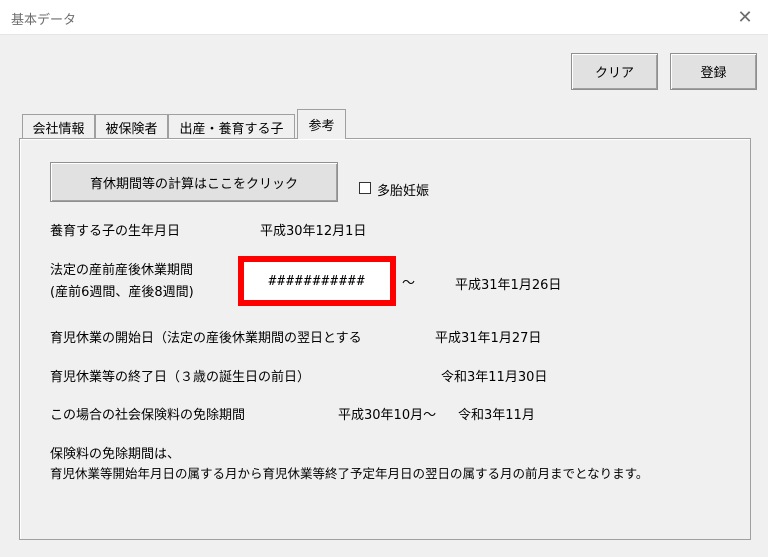 The image size is (768, 557). I want to click on exemption-end: 令和3年11月, so click(496, 415).